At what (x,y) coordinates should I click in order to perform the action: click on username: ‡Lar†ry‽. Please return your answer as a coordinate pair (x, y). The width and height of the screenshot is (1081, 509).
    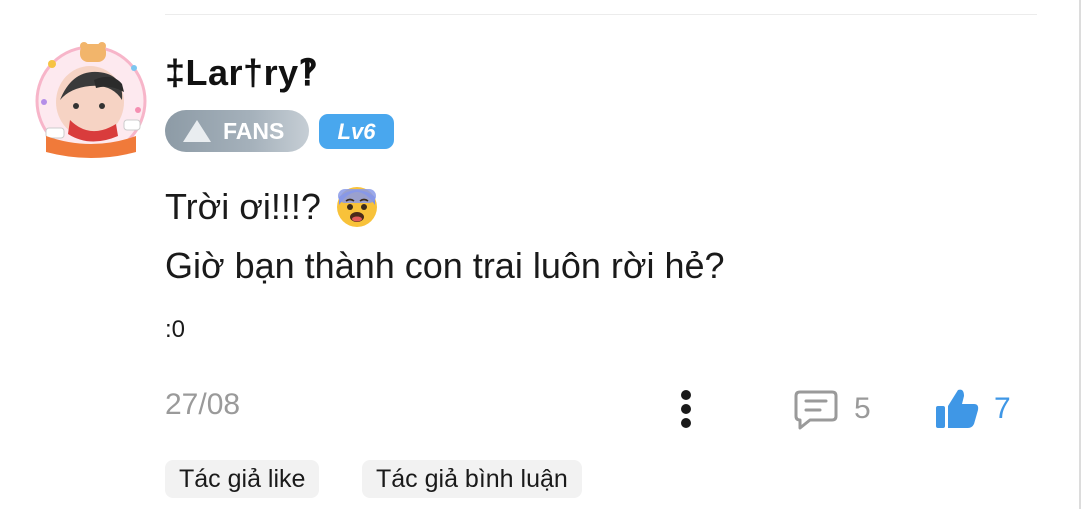
    Looking at the image, I should click on (241, 73).